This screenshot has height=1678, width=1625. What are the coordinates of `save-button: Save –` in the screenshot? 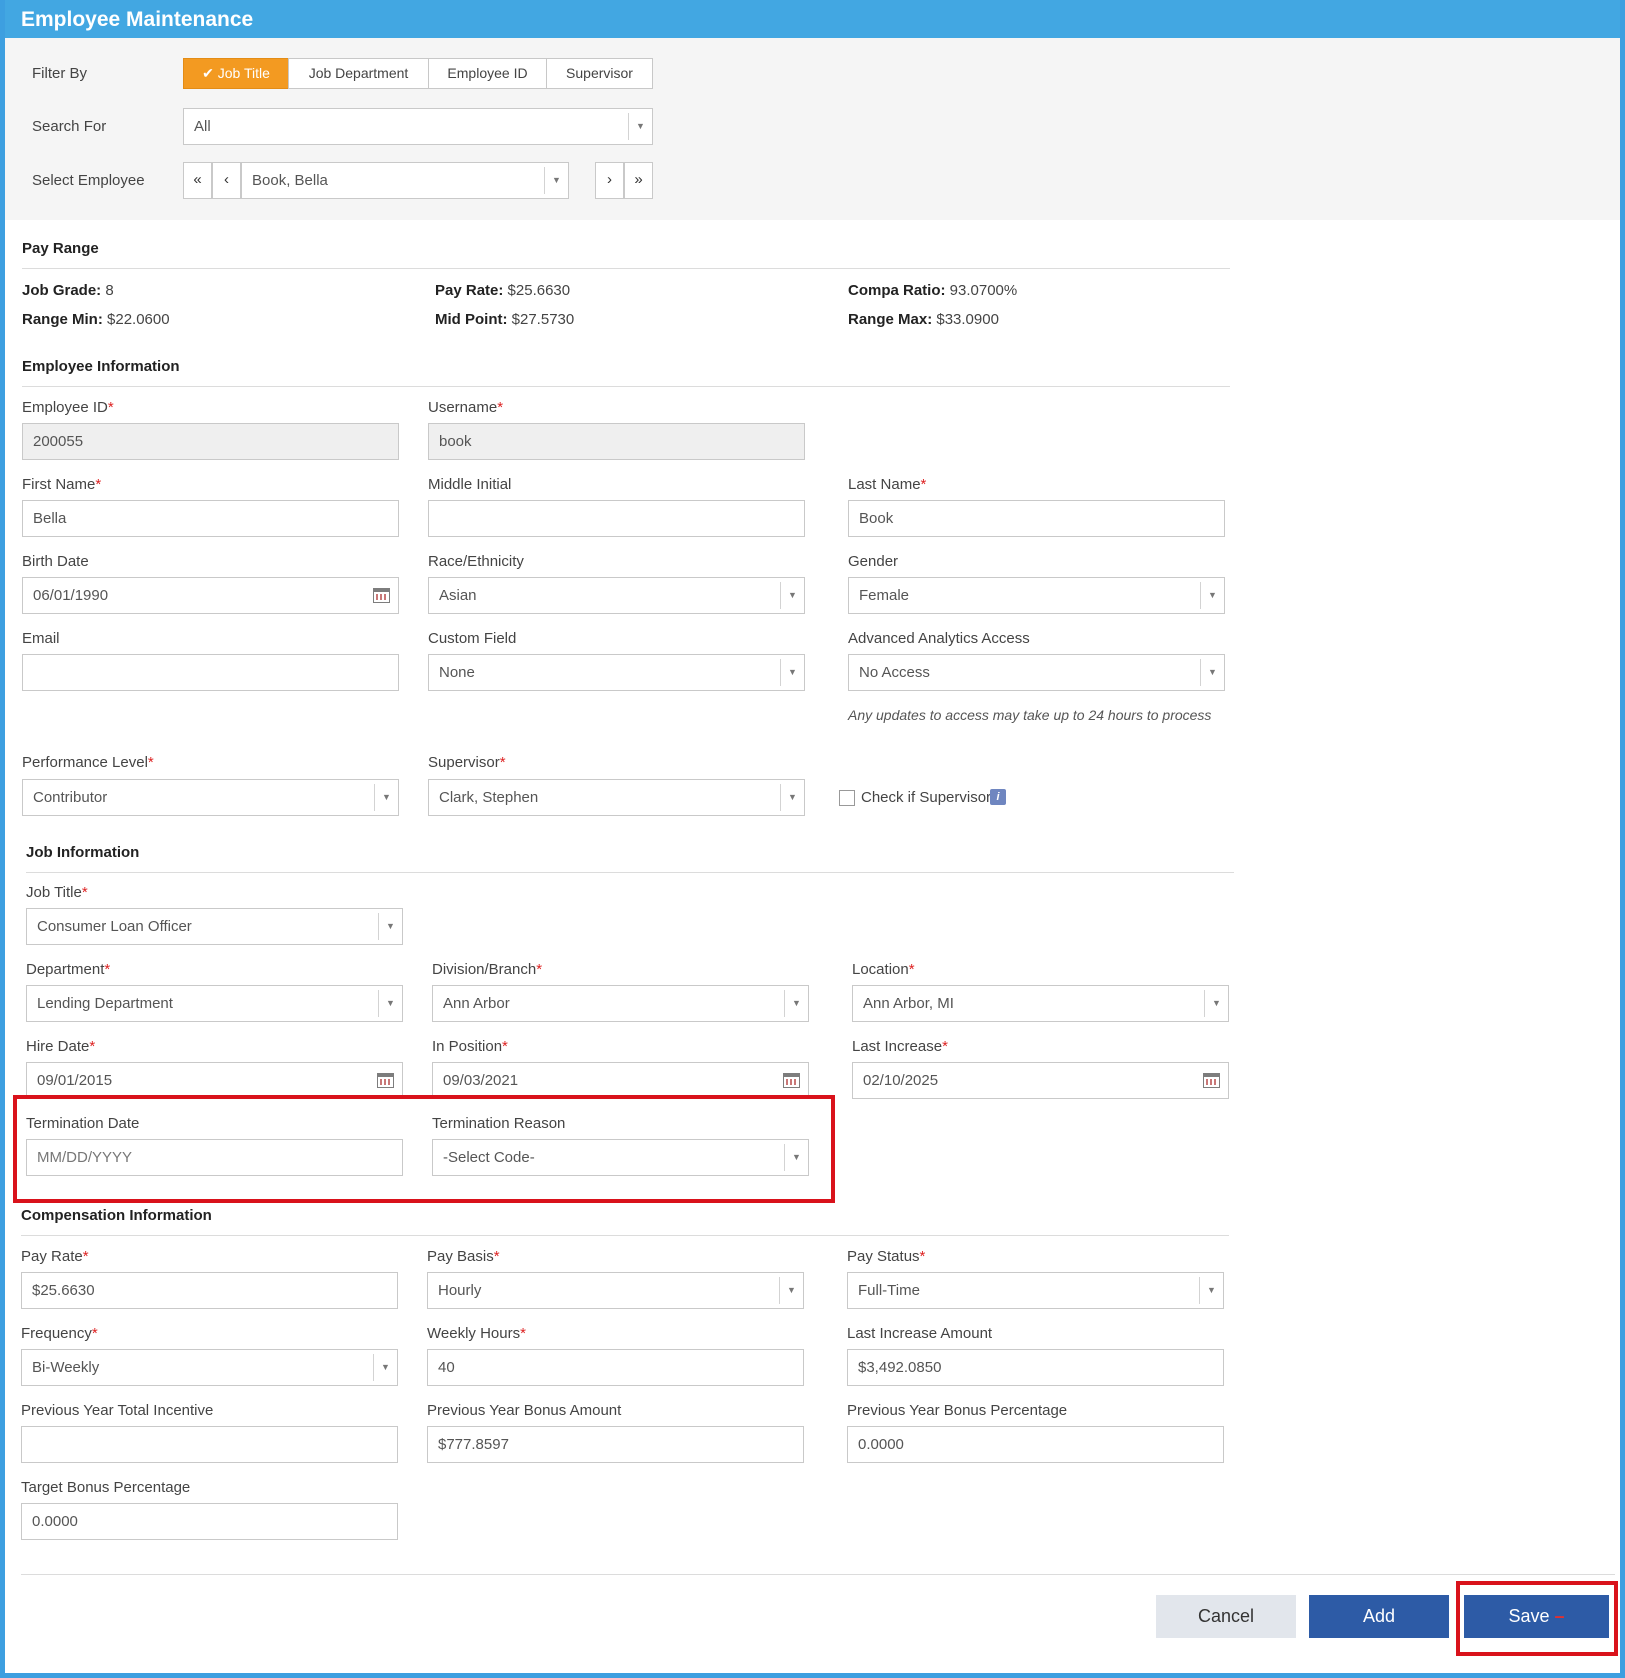 It's located at (1536, 1616).